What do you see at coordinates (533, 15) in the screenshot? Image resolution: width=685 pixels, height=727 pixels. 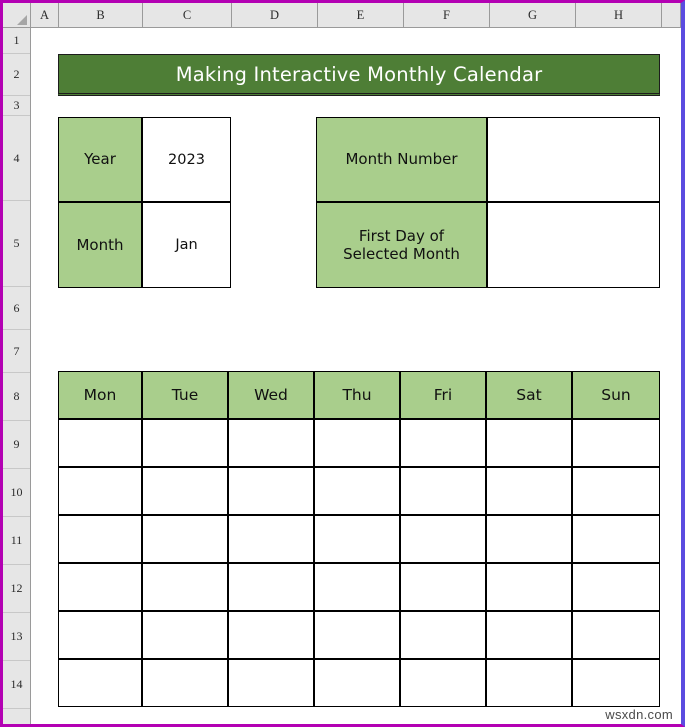 I see `column-header-g: G` at bounding box center [533, 15].